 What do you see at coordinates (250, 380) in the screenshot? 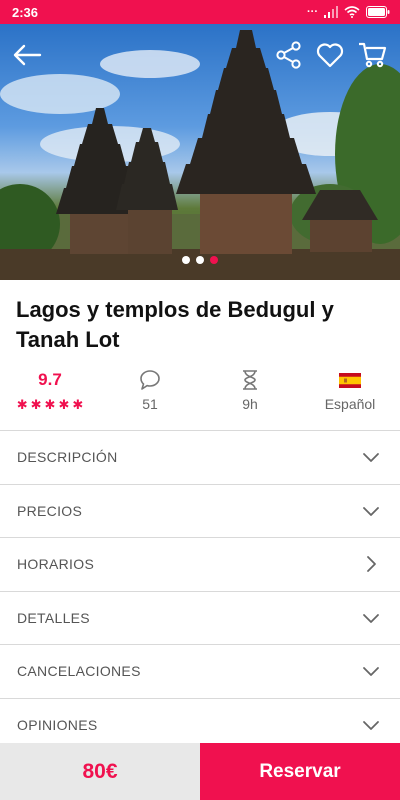
I see `hourglass-icon` at bounding box center [250, 380].